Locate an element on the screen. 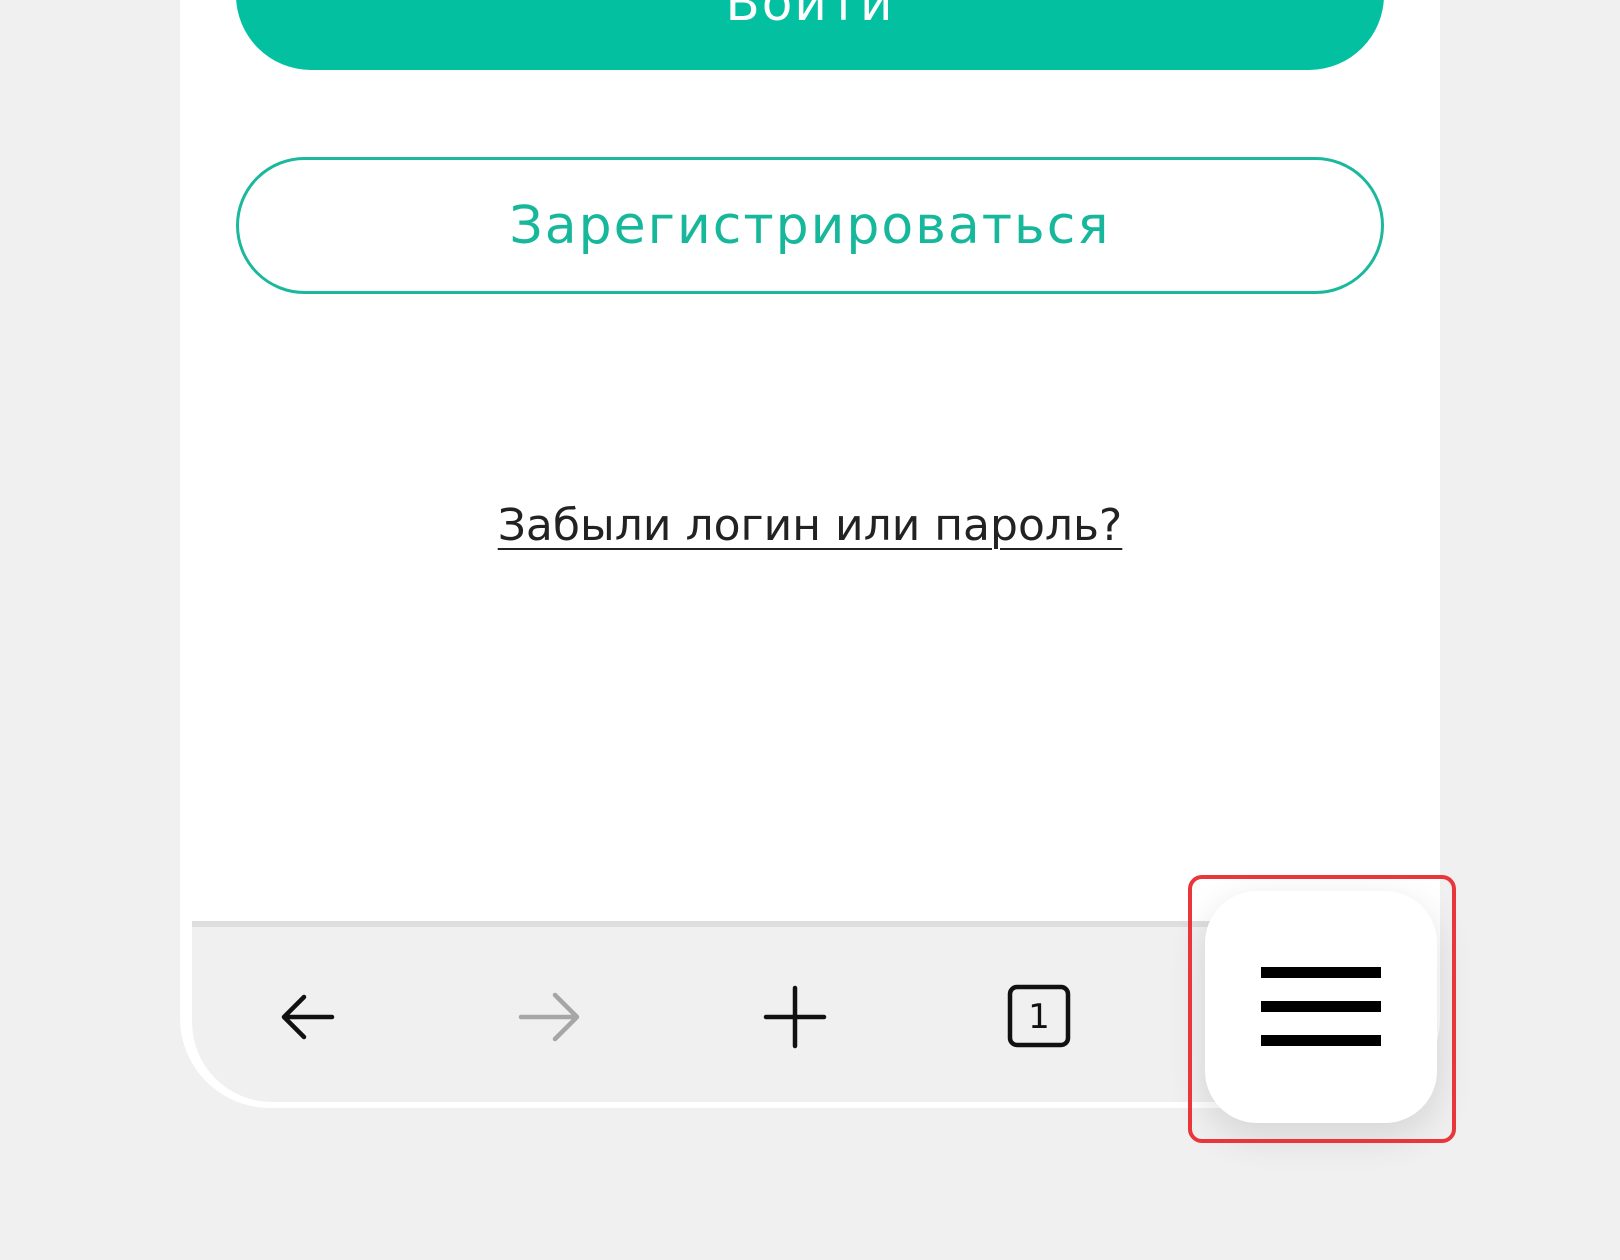 Image resolution: width=1620 pixels, height=1260 pixels. hamburger-menu-icon is located at coordinates (1321, 1006).